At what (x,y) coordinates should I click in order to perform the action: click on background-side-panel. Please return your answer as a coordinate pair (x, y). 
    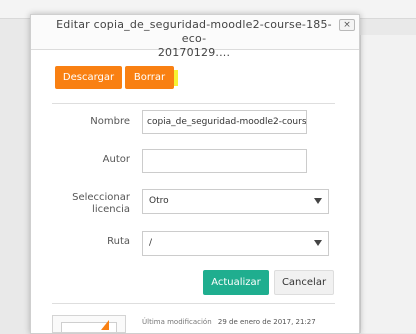
    Looking at the image, I should click on (388, 184).